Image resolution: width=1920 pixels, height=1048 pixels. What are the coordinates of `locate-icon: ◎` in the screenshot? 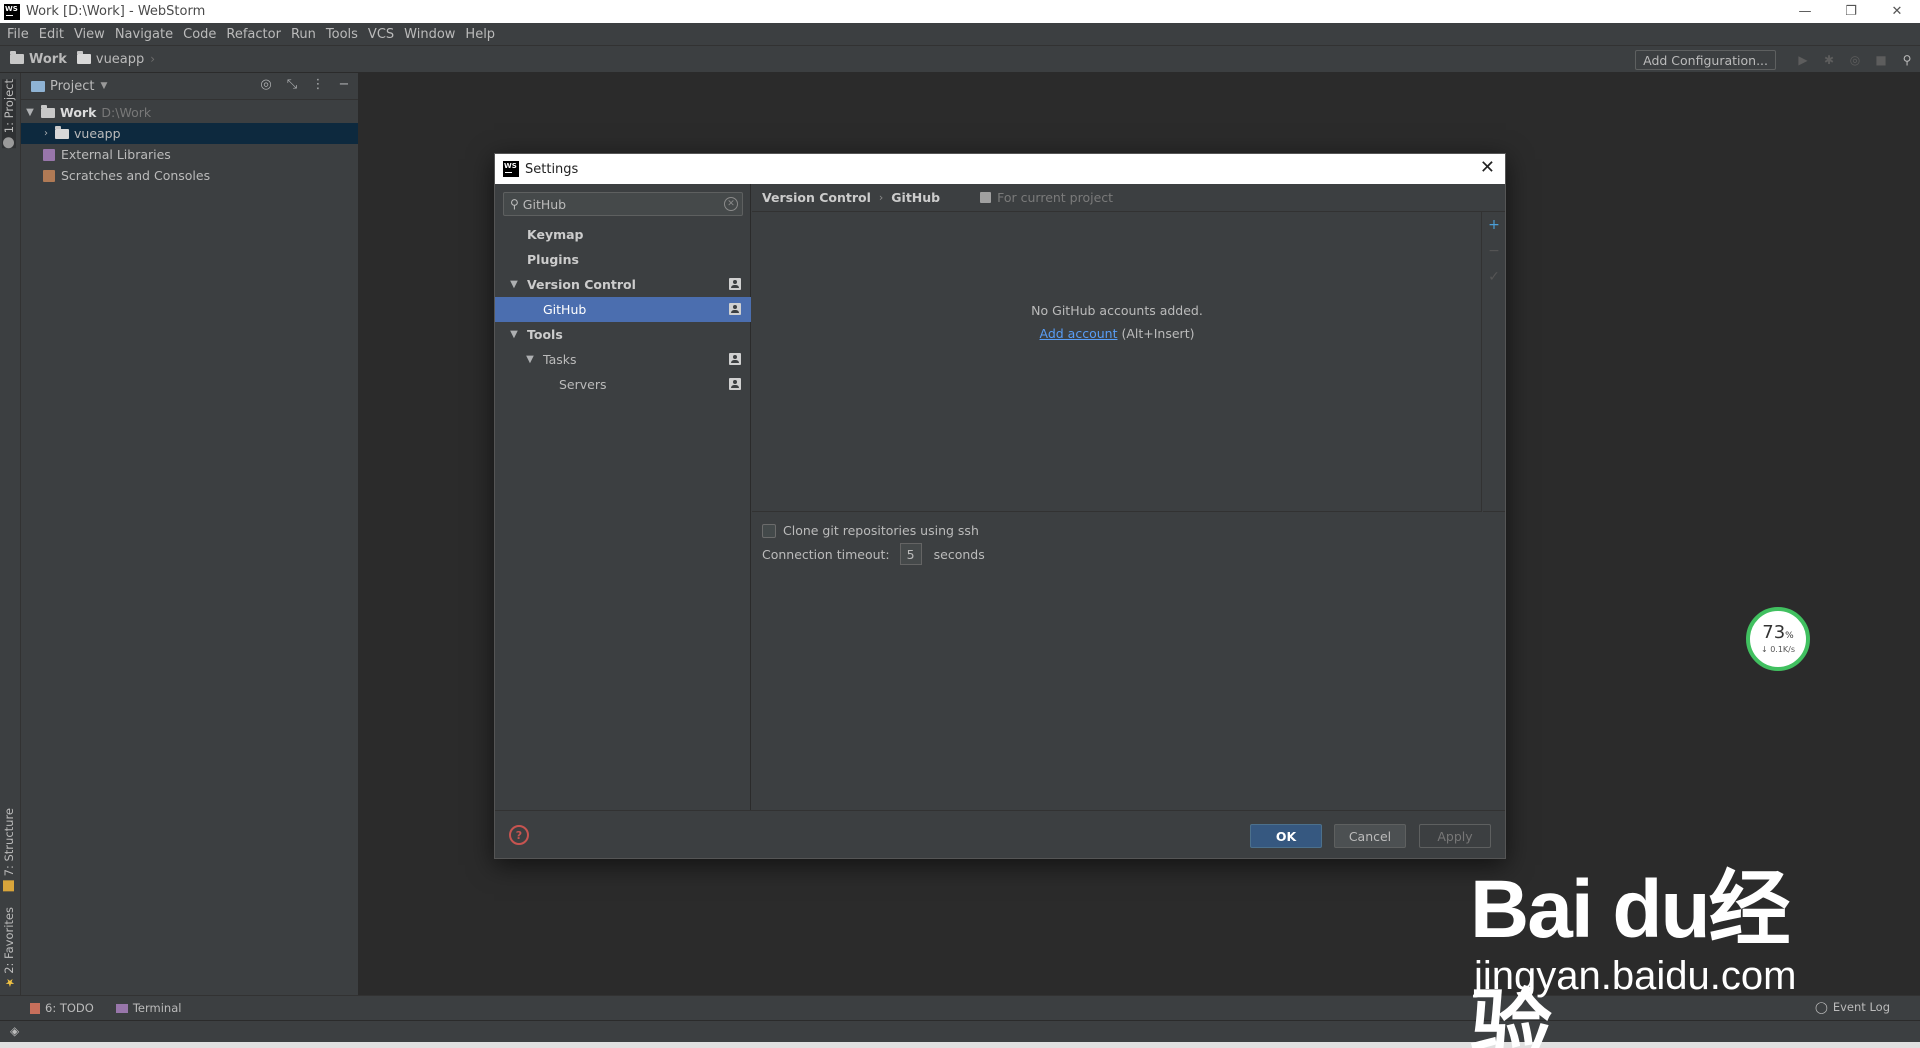 It's located at (266, 84).